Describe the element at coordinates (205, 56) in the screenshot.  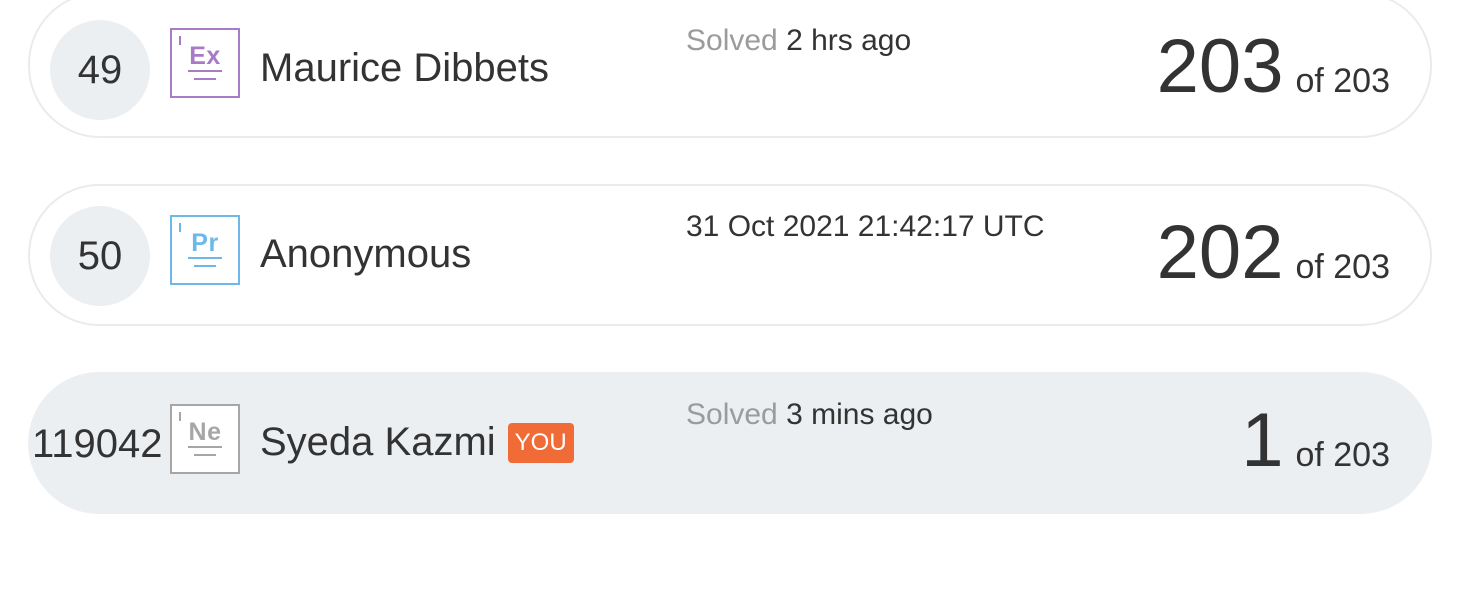
I see `badge-symbol: Ex` at that location.